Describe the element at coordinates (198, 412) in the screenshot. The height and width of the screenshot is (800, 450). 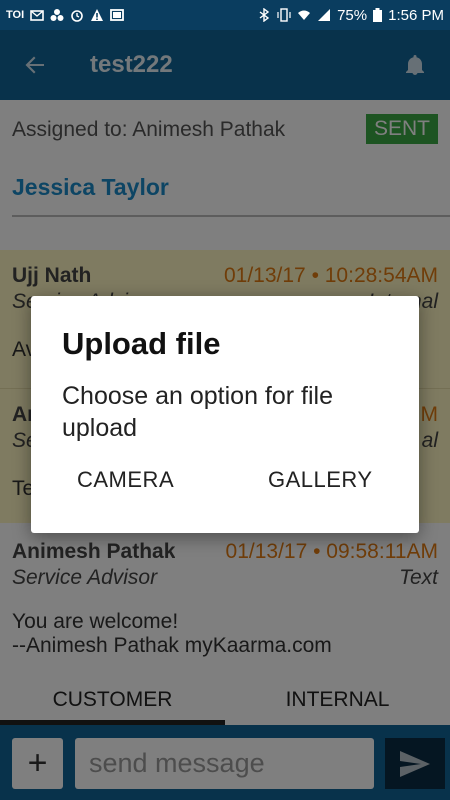
I see `dialog-message: Choose an option for file upload` at that location.